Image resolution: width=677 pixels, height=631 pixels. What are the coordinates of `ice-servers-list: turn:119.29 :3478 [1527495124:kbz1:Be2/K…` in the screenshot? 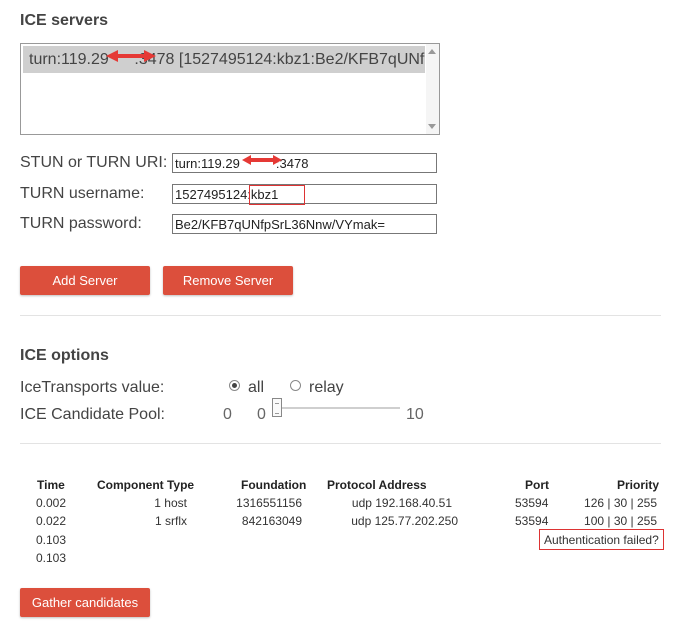 It's located at (230, 89).